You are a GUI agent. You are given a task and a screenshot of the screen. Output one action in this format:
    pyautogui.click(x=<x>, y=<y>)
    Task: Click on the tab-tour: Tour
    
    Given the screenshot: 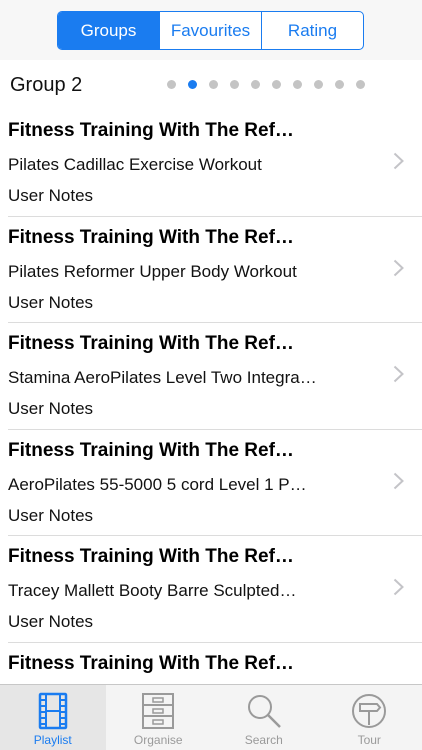 What is the action you would take?
    pyautogui.click(x=369, y=717)
    